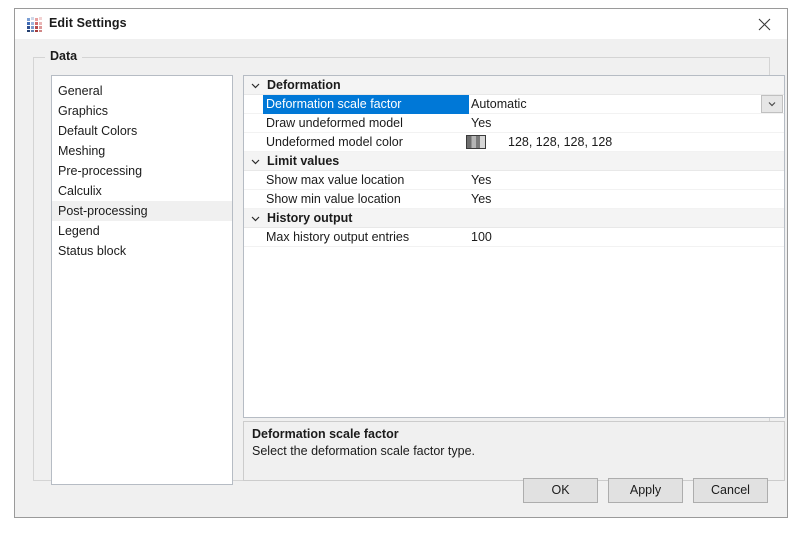 This screenshot has width=804, height=535. I want to click on property-name: Max history output entries, so click(338, 237).